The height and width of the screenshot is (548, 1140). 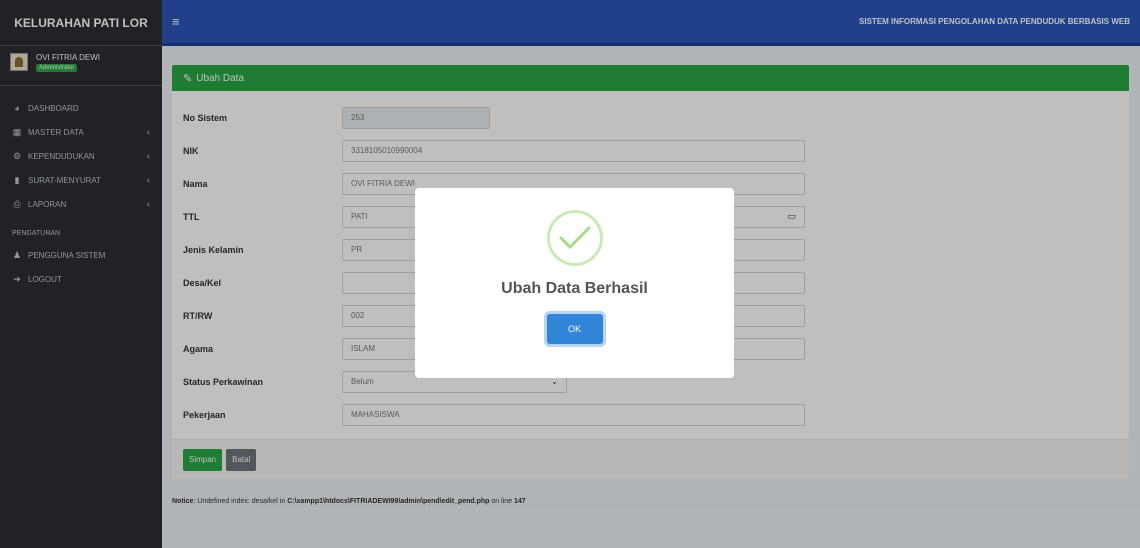 What do you see at coordinates (574, 288) in the screenshot?
I see `modal-title: Ubah Data Berhasil` at bounding box center [574, 288].